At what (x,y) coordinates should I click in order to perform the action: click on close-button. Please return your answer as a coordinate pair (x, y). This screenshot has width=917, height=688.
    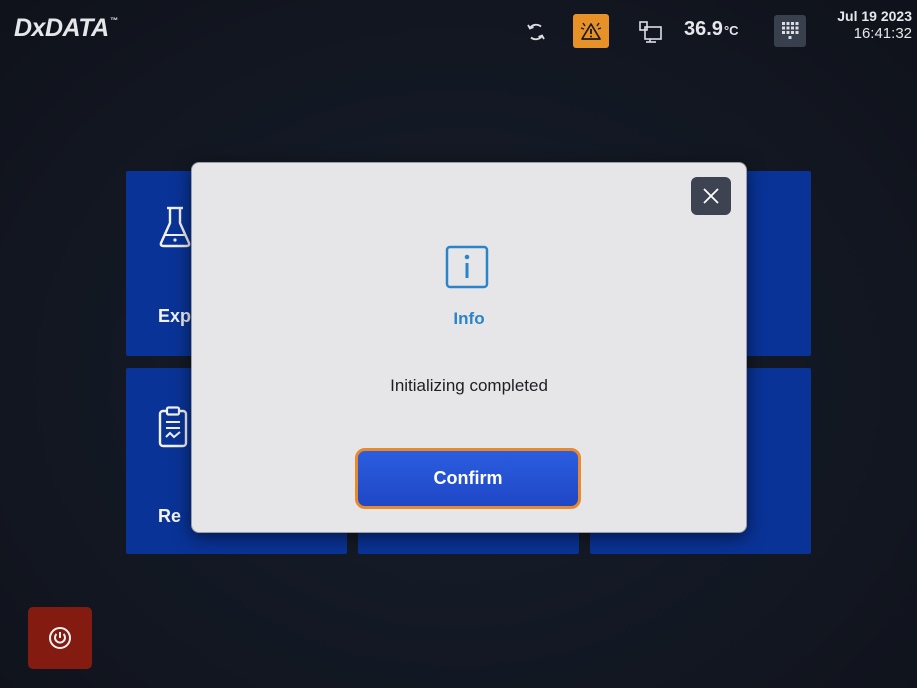
    Looking at the image, I should click on (711, 196).